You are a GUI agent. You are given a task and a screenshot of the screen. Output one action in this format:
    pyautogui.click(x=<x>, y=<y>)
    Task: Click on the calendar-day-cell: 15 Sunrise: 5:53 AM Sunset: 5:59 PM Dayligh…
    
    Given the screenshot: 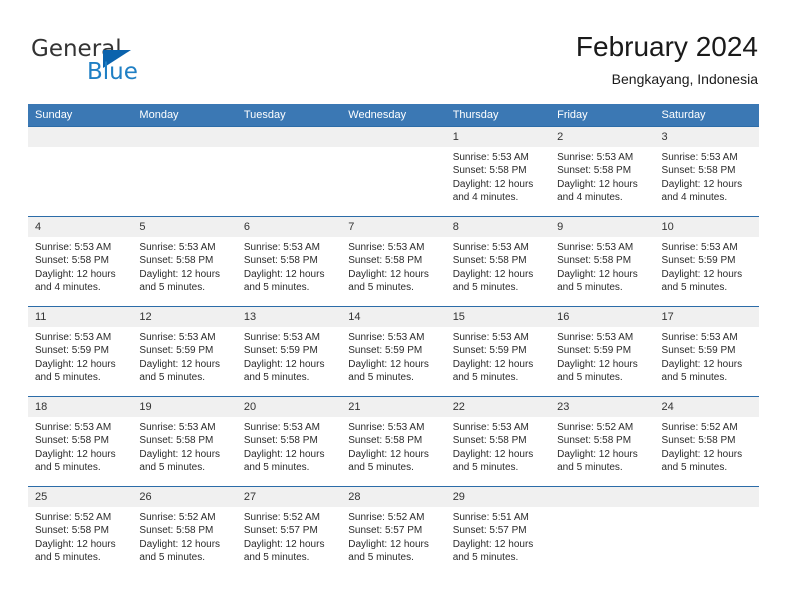 What is the action you would take?
    pyautogui.click(x=498, y=351)
    